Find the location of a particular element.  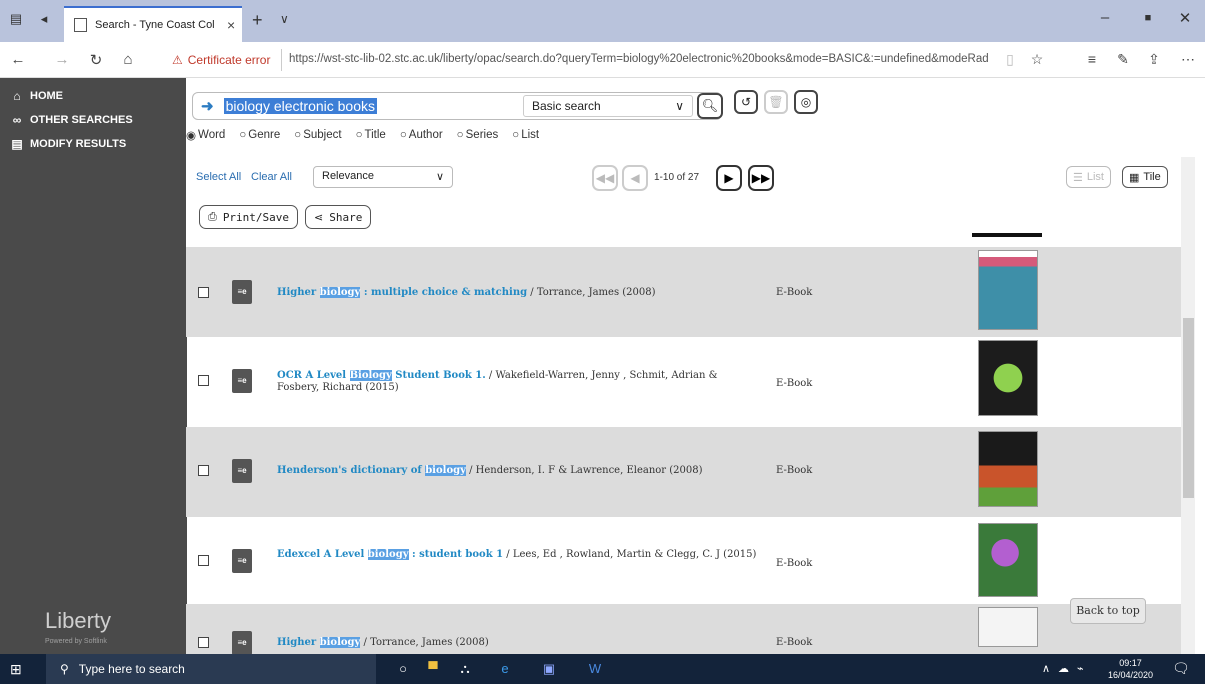

result-title-link: Edexcel A Level biology : student book 1 is located at coordinates (390, 554).